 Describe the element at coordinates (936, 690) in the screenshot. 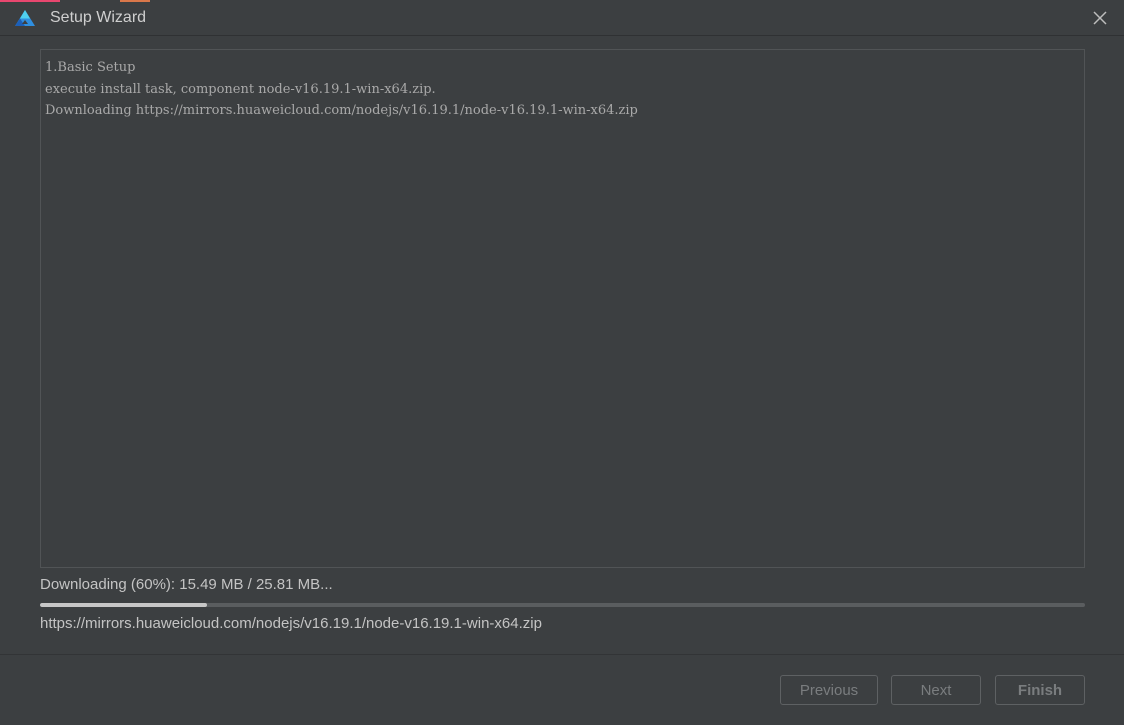

I see `next-button: Next` at that location.